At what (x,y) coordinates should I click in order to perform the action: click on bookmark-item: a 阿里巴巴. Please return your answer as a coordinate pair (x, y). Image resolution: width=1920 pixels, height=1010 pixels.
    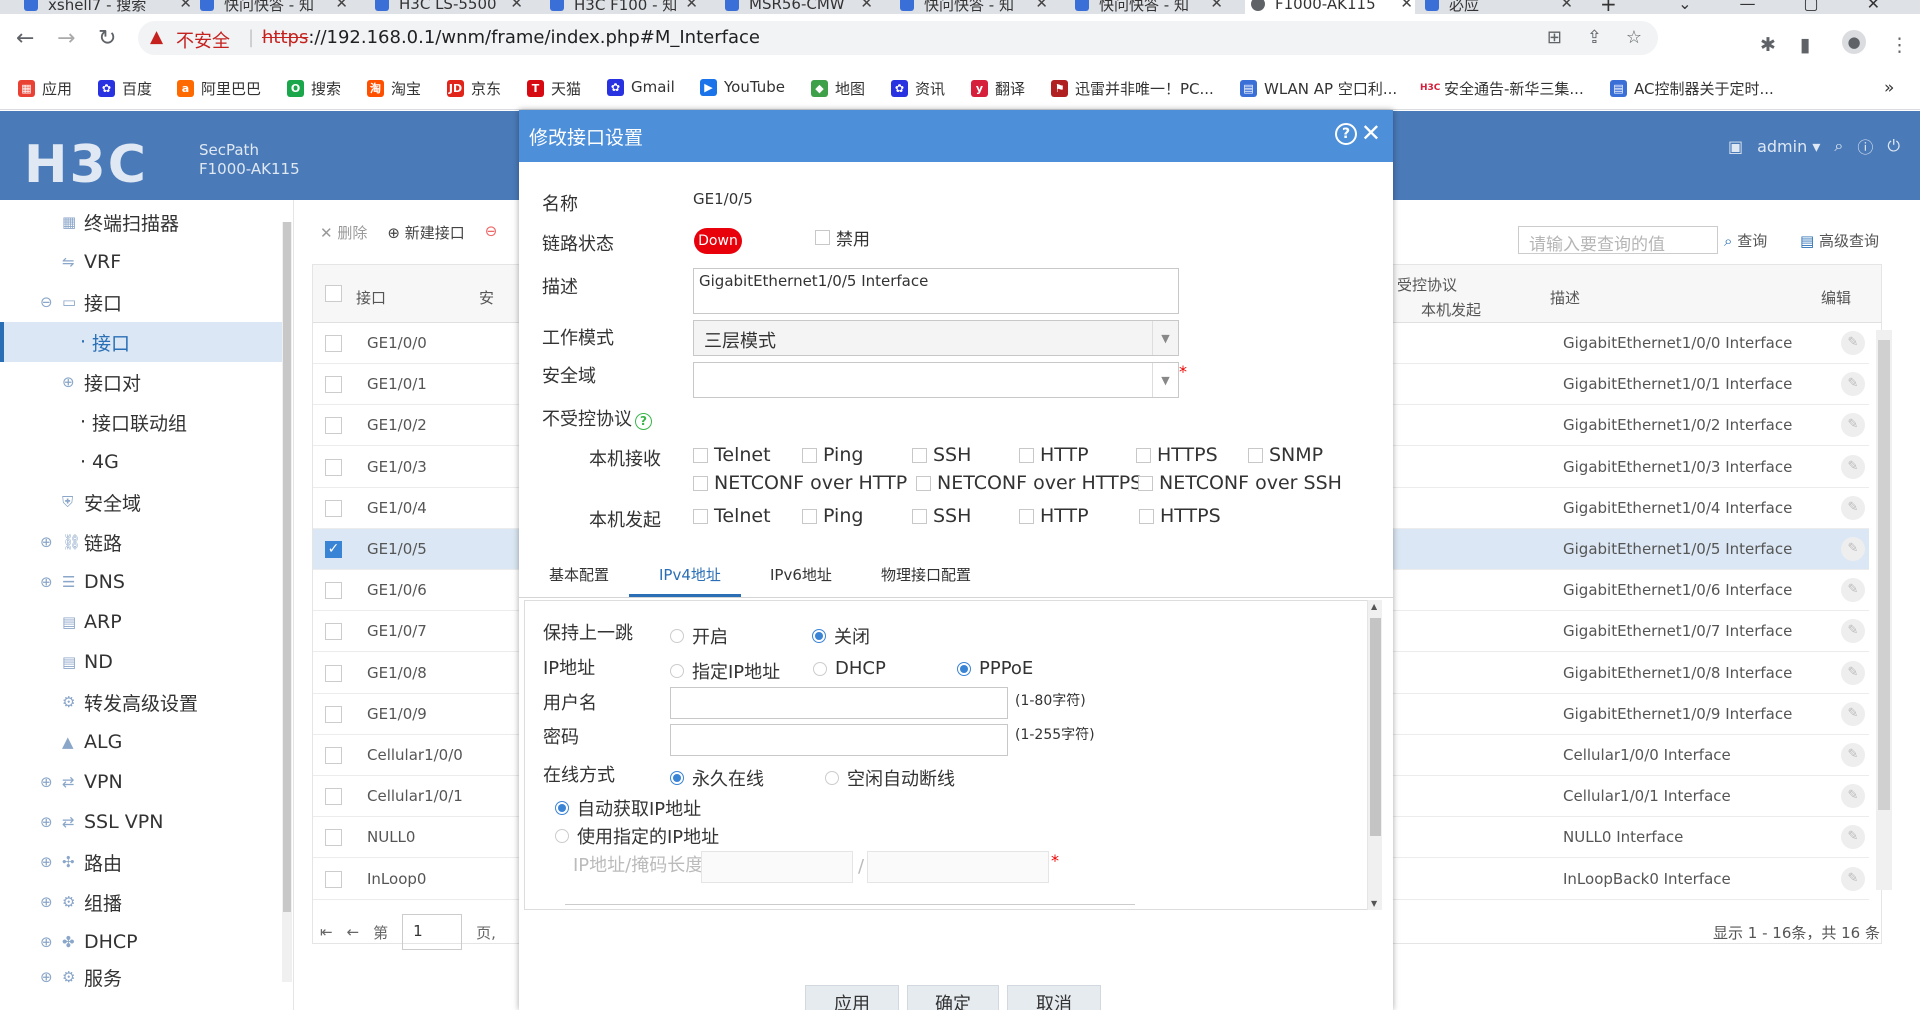
    Looking at the image, I should click on (219, 88).